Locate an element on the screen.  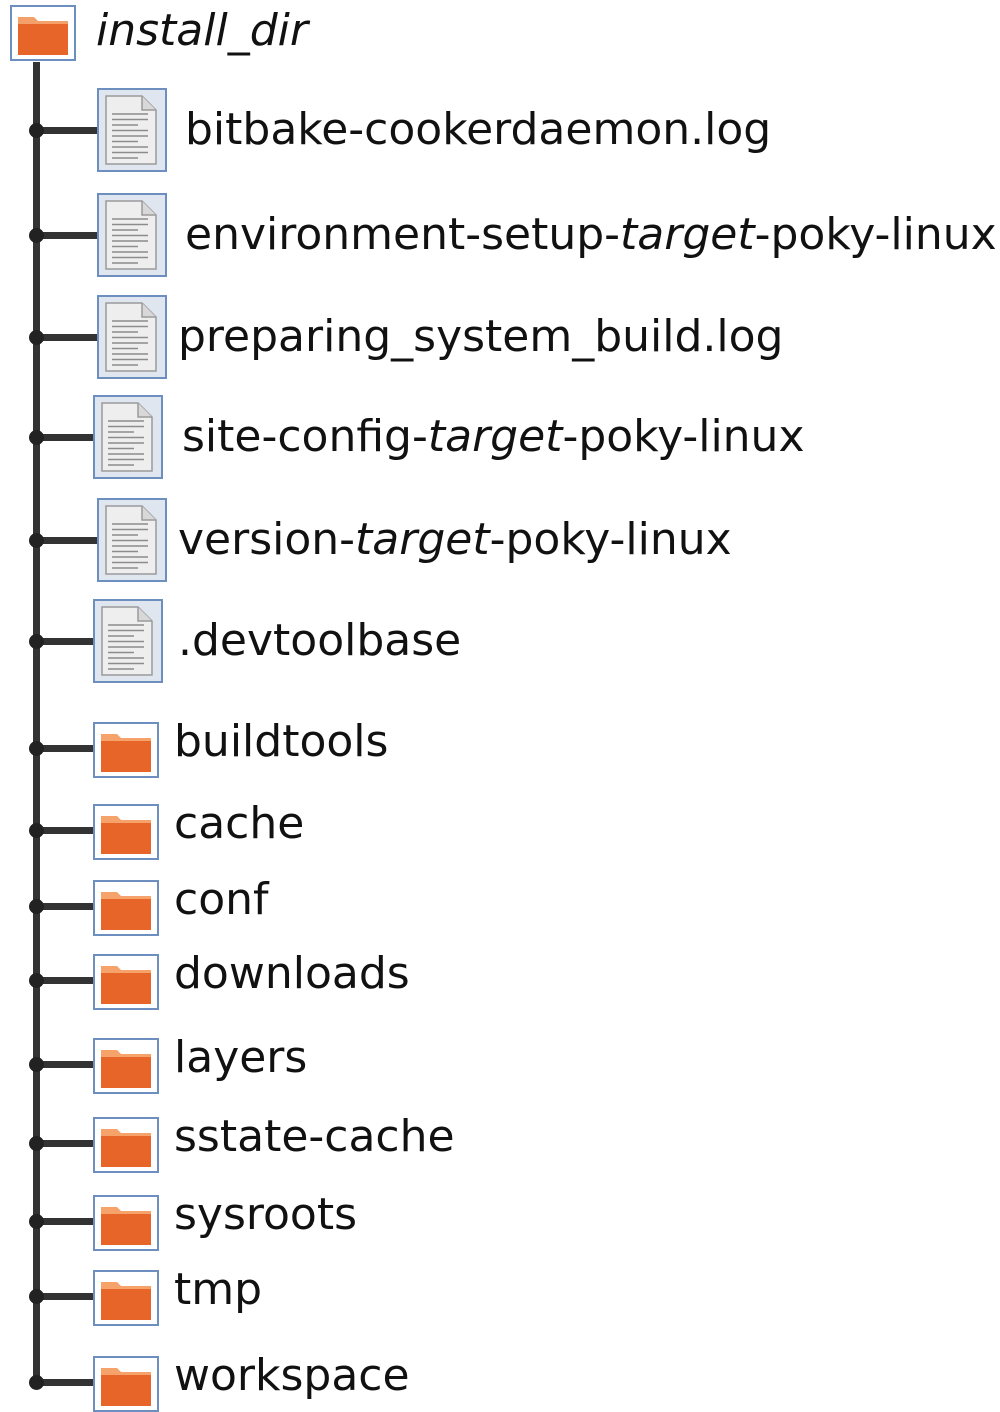
filename-text: .devtoolbase is located at coordinates (320, 640).